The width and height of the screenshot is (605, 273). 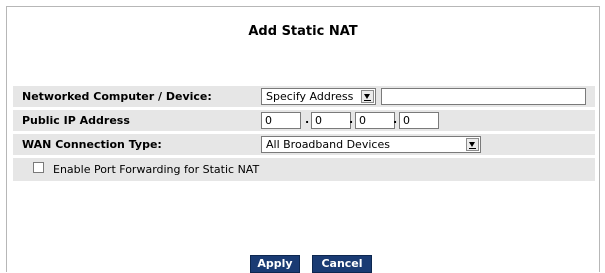 What do you see at coordinates (303, 31) in the screenshot?
I see `page-title: Add Static NAT` at bounding box center [303, 31].